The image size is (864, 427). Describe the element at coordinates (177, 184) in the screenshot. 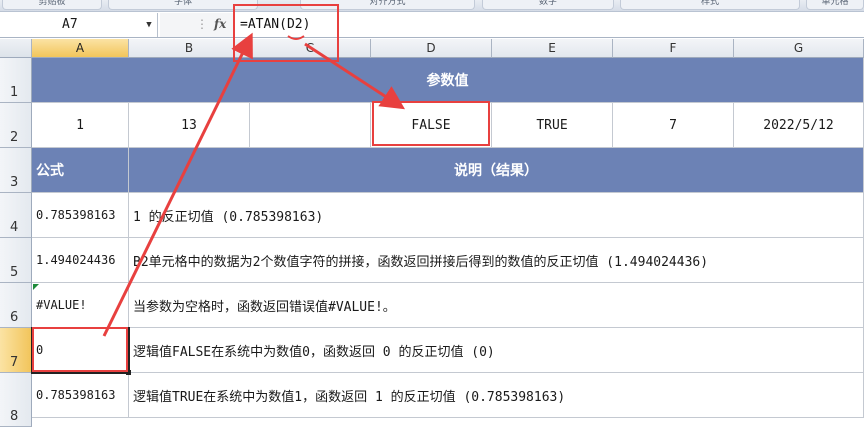

I see `arrow-a7-to-formula` at that location.